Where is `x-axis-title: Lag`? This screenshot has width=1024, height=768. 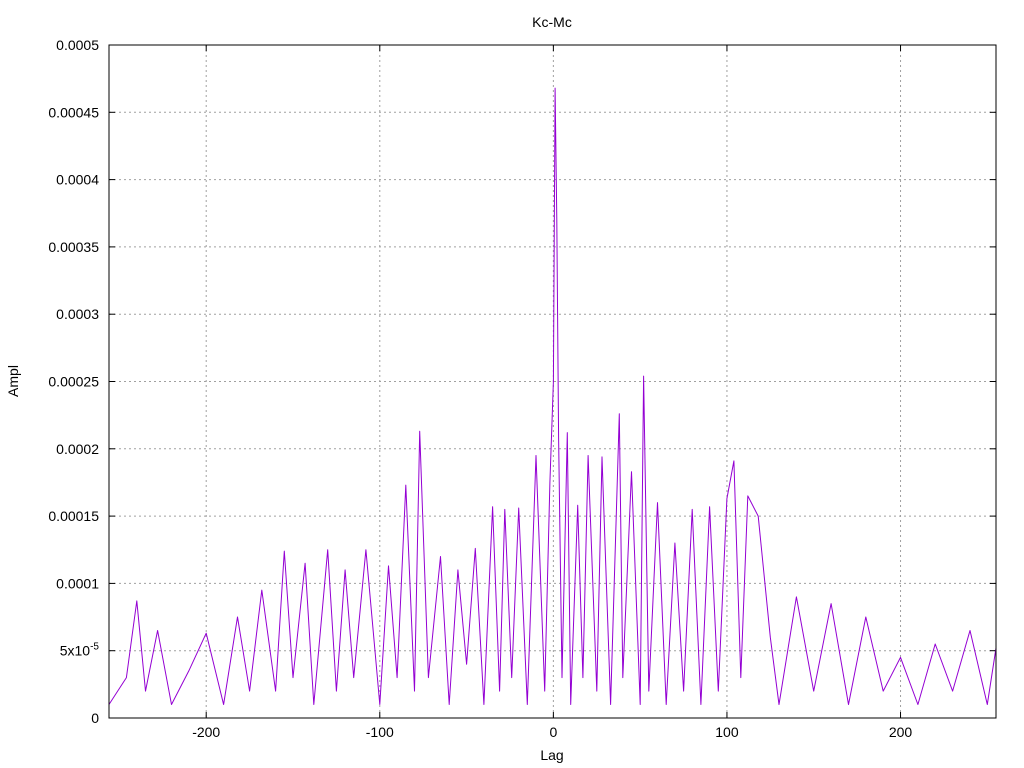
x-axis-title: Lag is located at coordinates (551, 755).